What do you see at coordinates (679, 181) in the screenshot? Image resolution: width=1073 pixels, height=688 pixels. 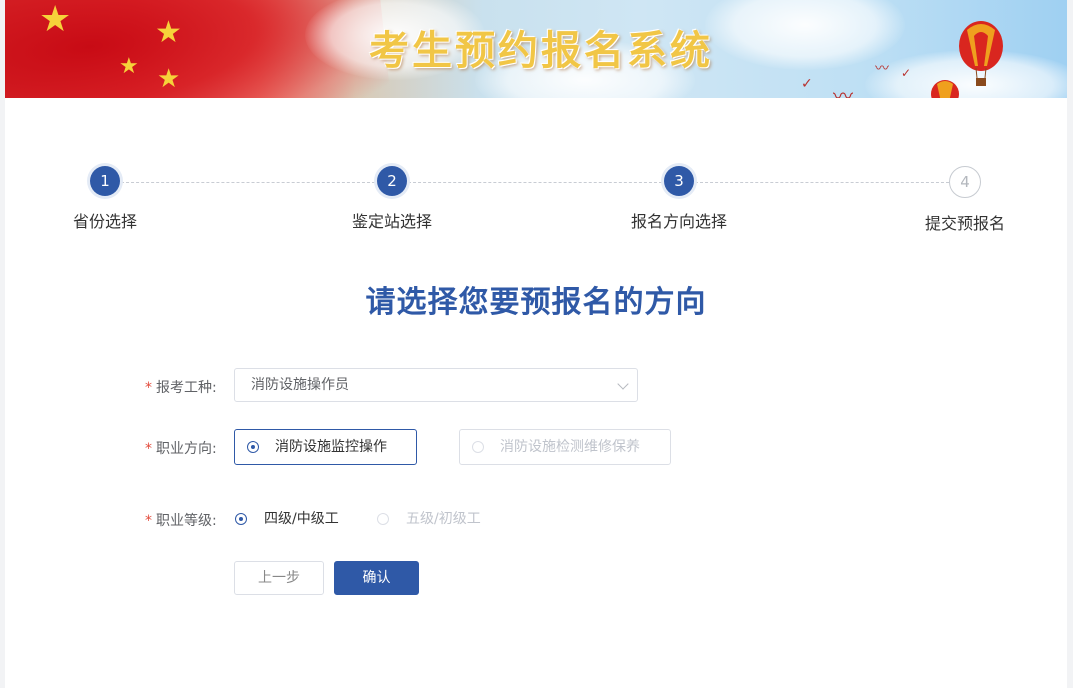 I see `step-number: 3` at bounding box center [679, 181].